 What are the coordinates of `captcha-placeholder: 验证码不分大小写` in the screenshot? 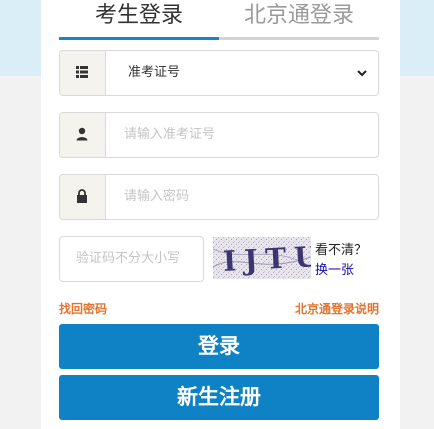 It's located at (128, 258).